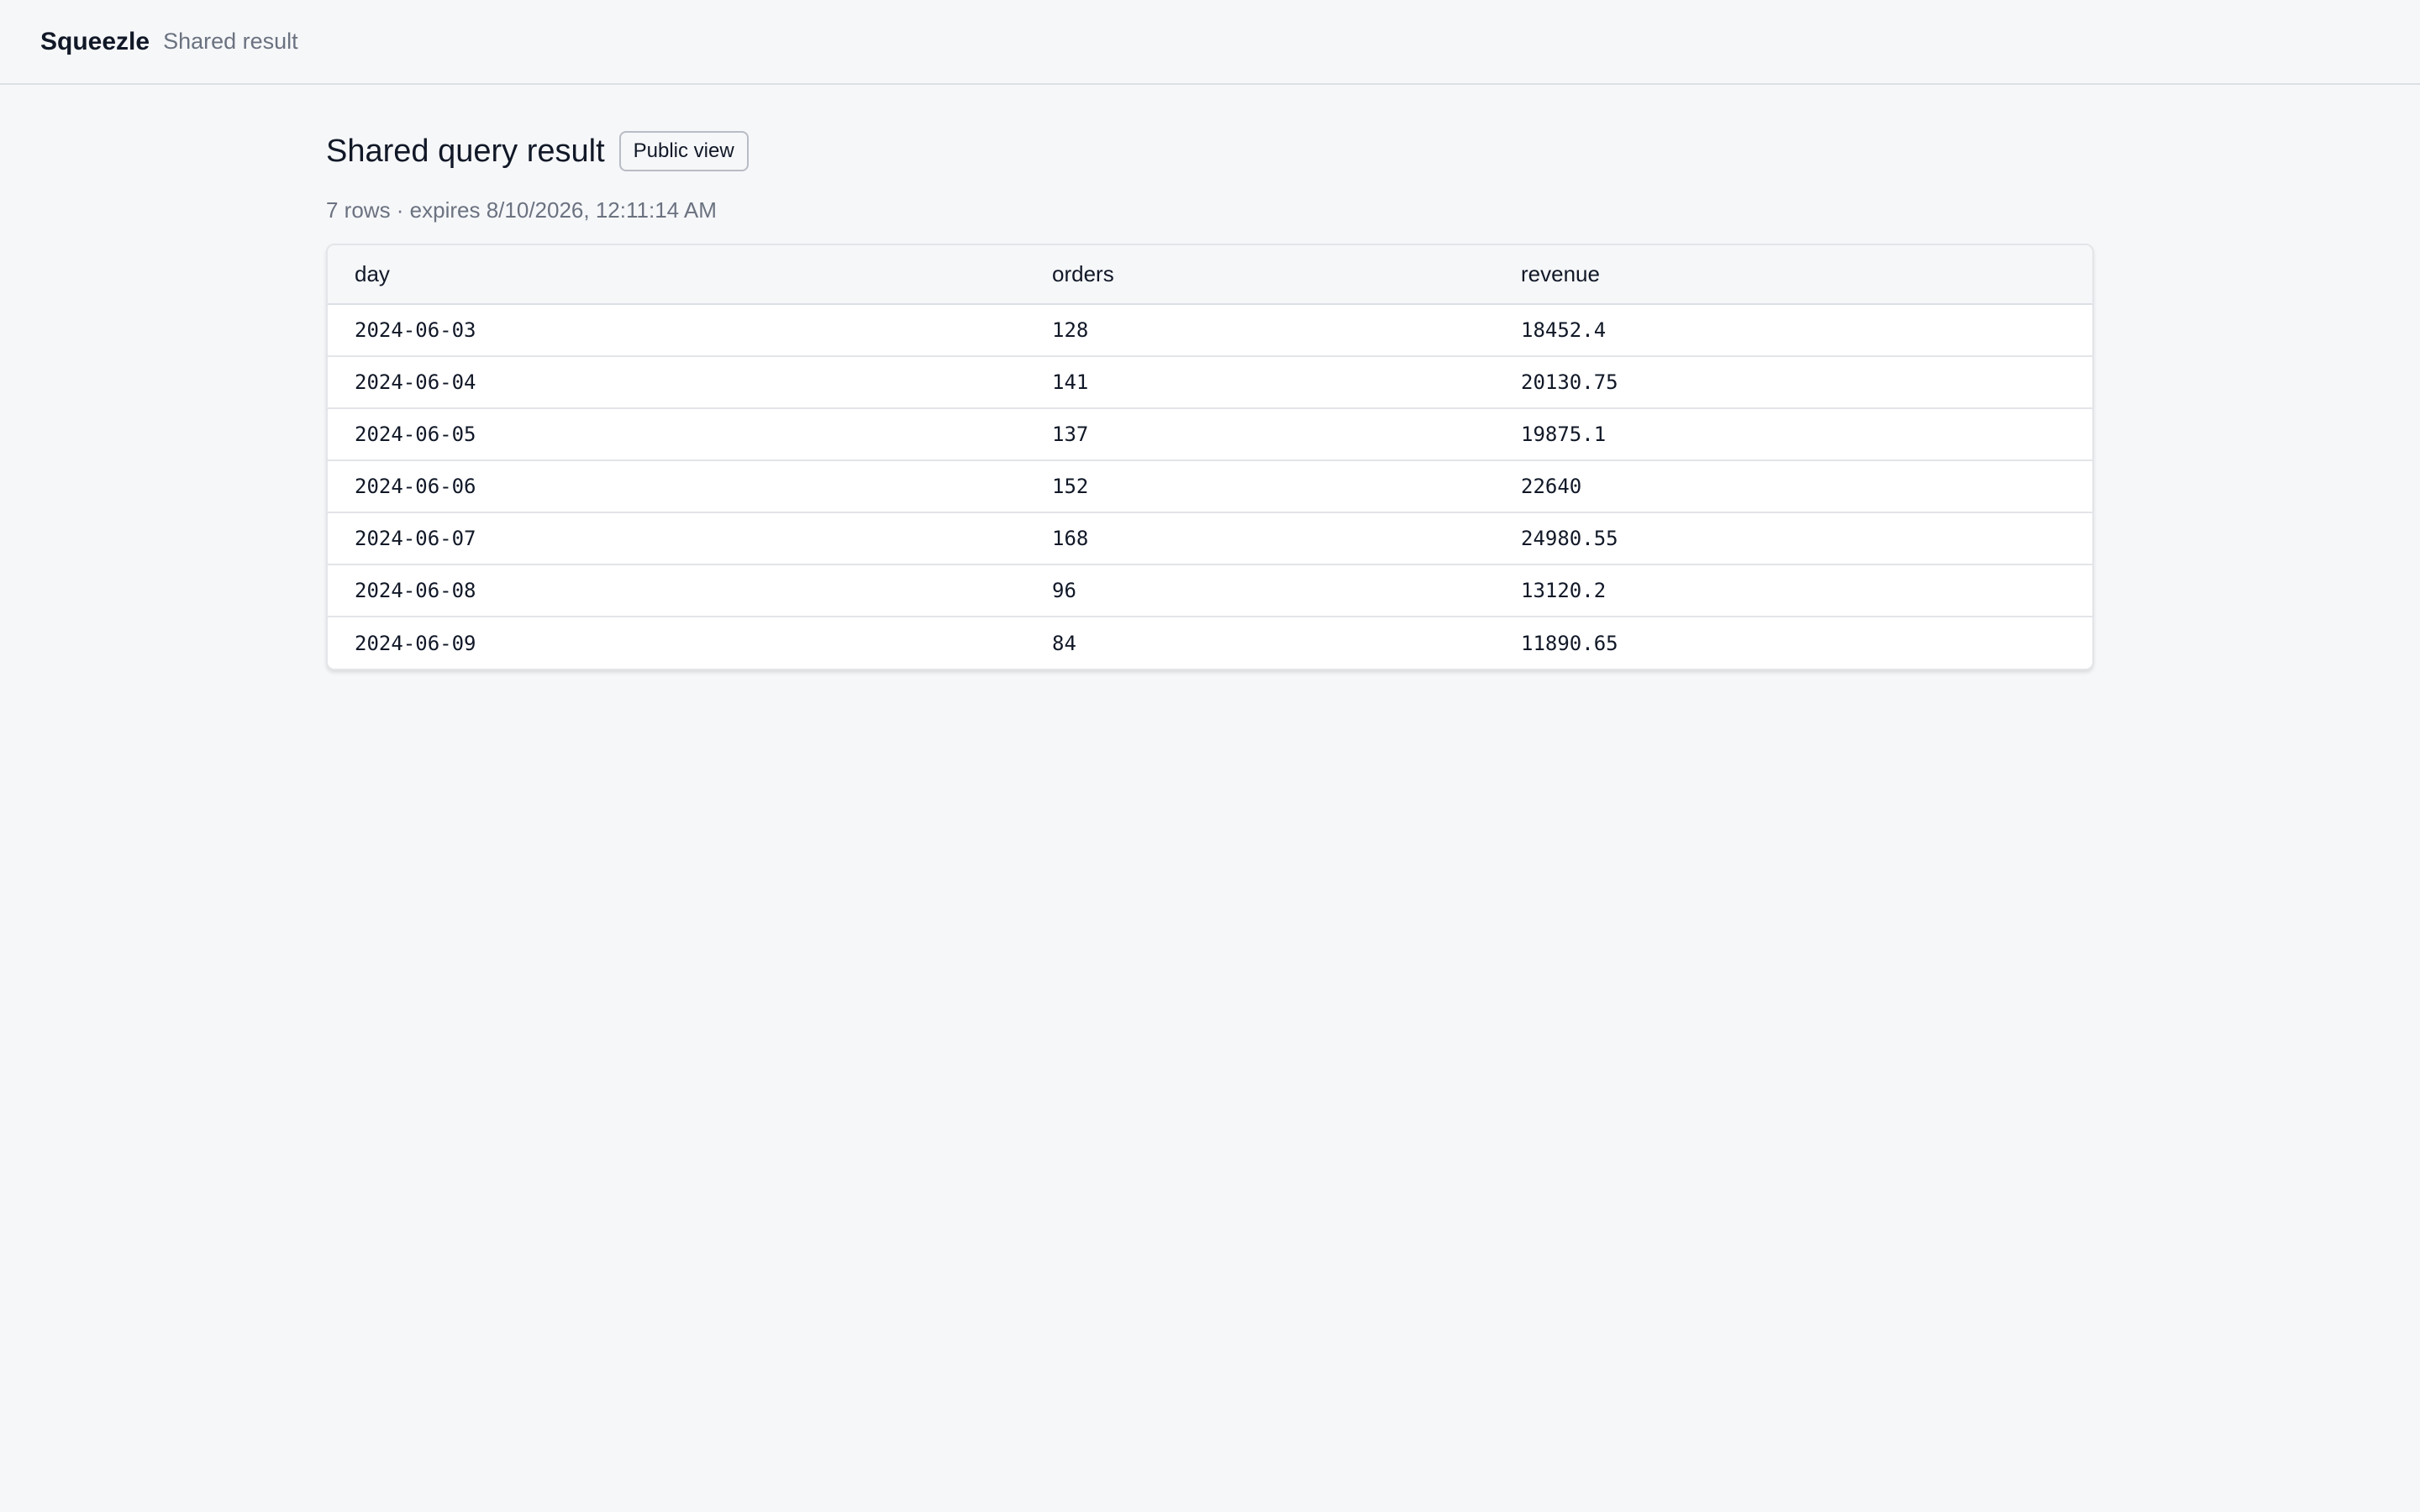 The image size is (2420, 1512). Describe the element at coordinates (1259, 330) in the screenshot. I see `cell-orders: 128` at that location.